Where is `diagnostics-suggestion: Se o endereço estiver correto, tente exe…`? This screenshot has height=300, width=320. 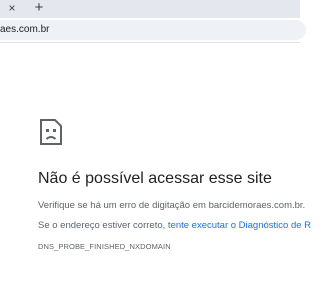
diagnostics-suggestion: Se o endereço estiver correto, tente exe… is located at coordinates (174, 225).